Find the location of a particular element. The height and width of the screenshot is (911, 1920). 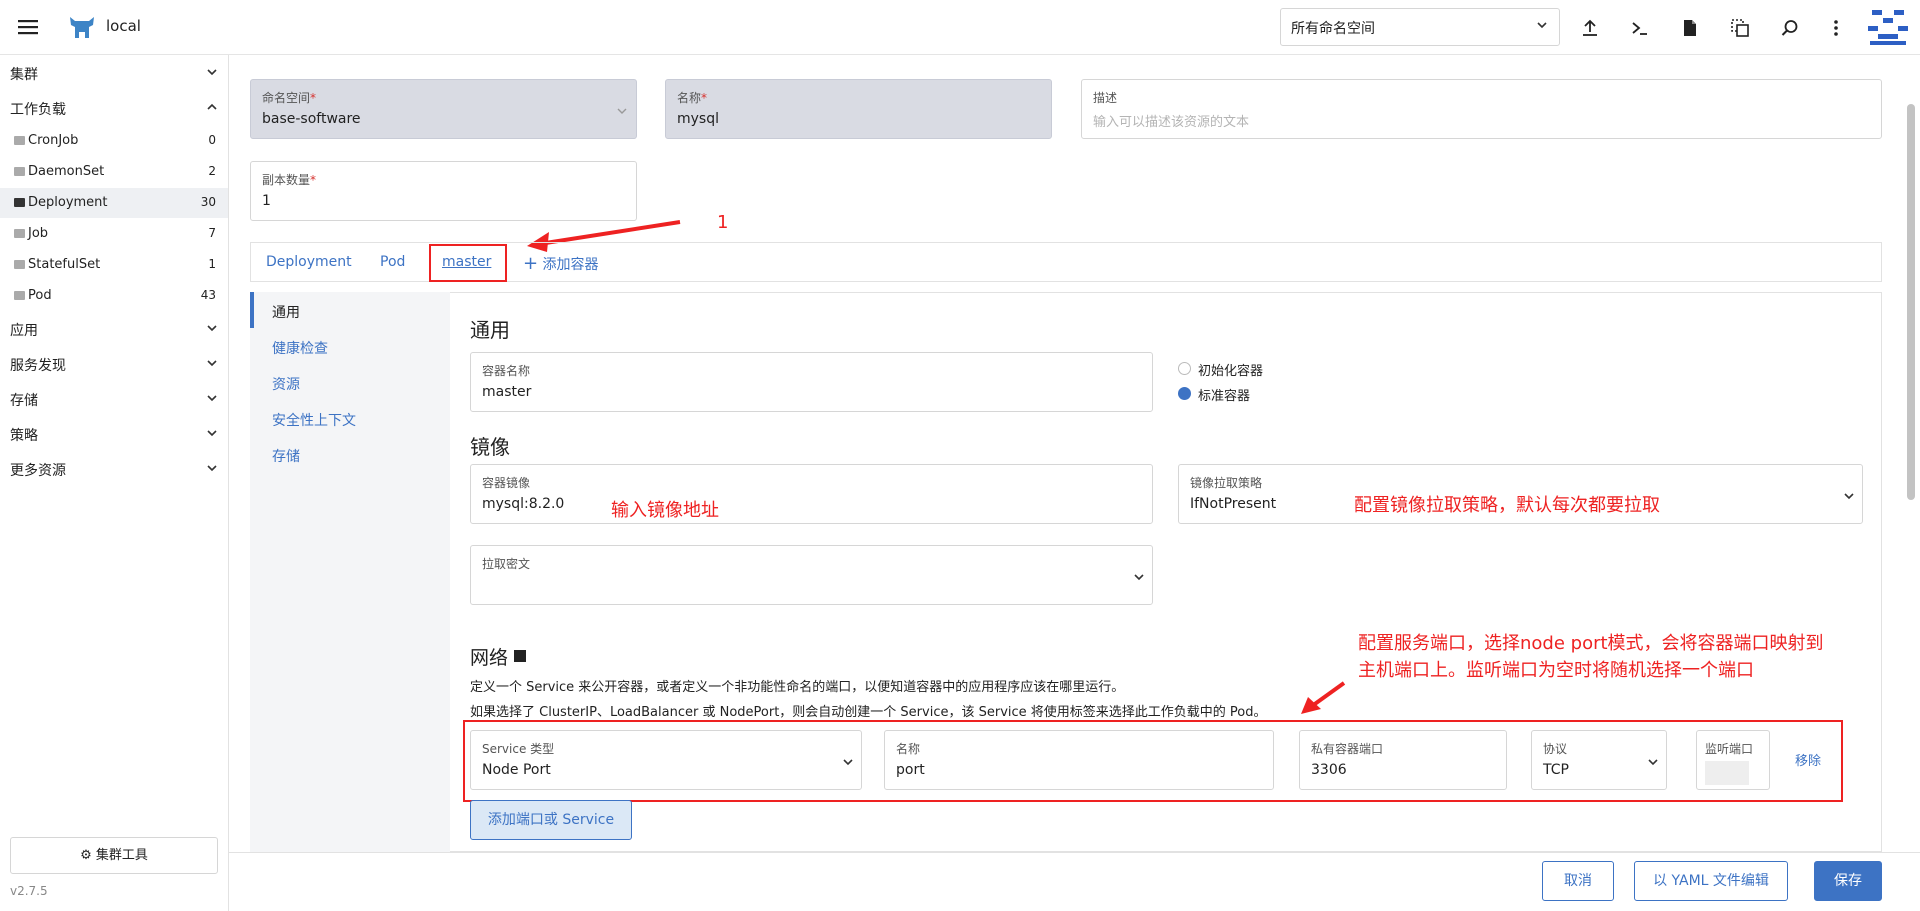

add-port-button: 添加端口或 Service is located at coordinates (551, 820).